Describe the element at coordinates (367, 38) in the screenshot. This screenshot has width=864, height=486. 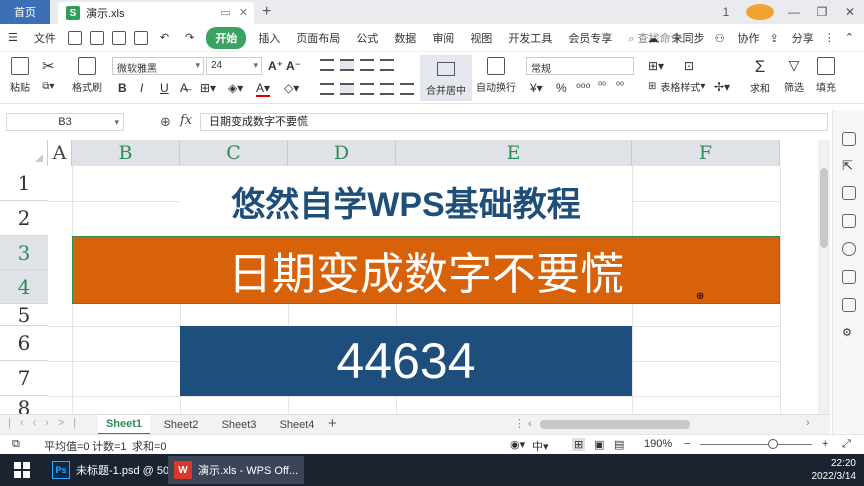
I see `tab-formulas: 公式` at that location.